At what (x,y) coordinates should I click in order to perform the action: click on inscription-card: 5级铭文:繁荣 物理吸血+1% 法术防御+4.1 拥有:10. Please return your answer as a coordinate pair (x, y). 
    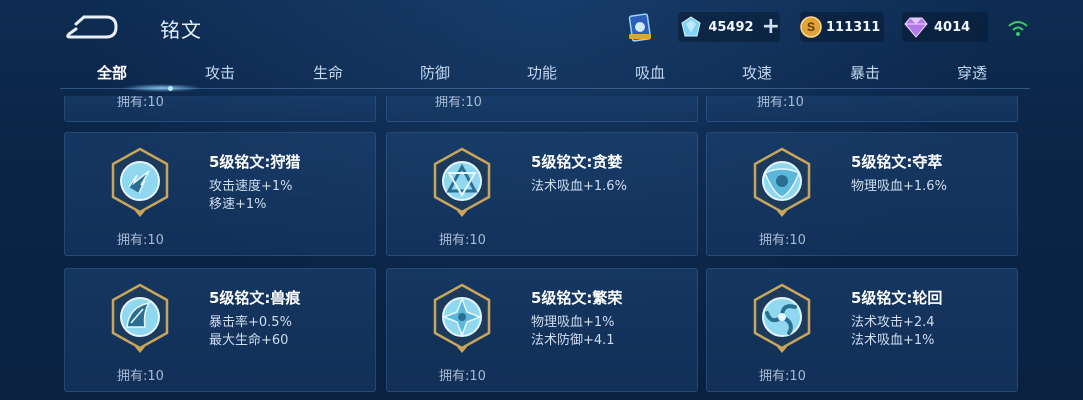
    Looking at the image, I should click on (542, 330).